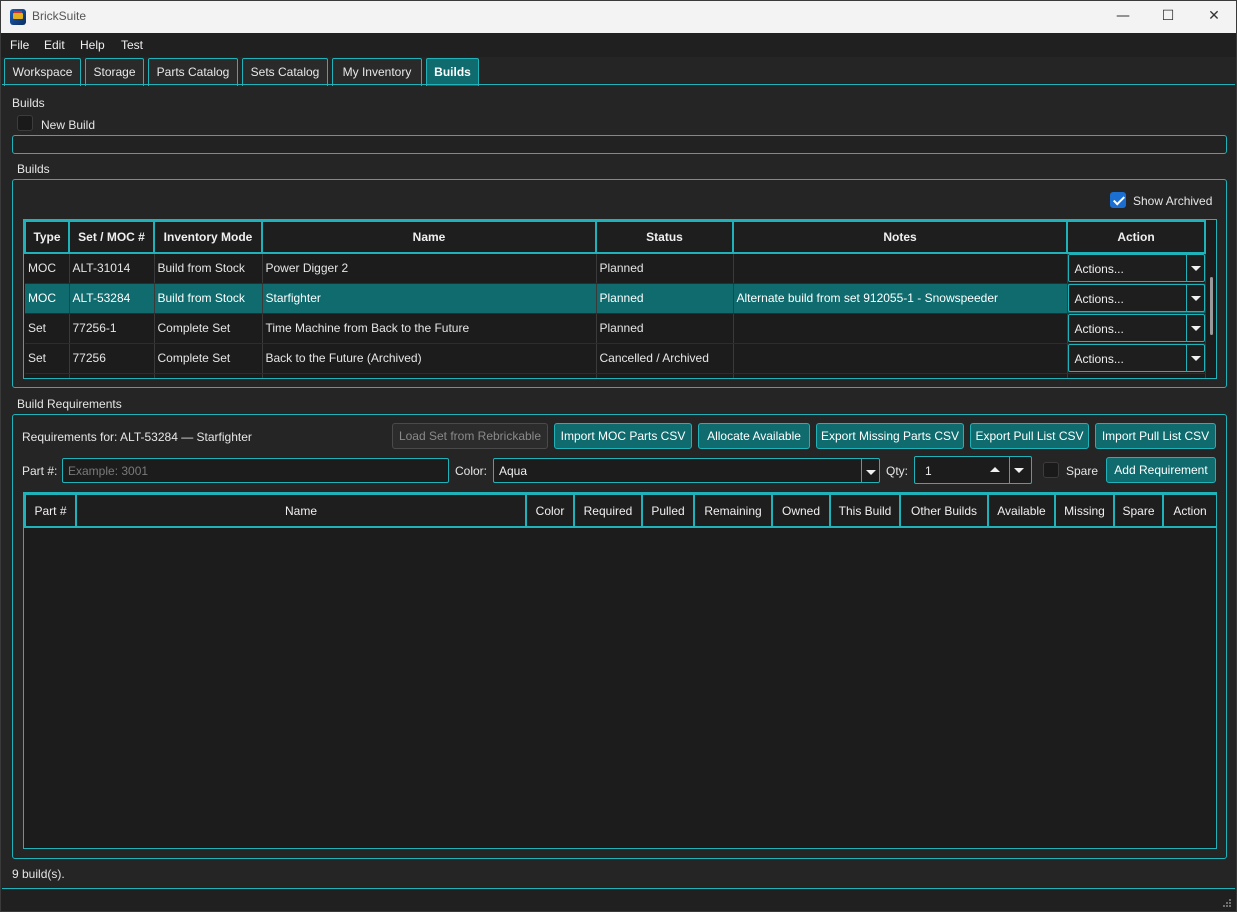 Image resolution: width=1237 pixels, height=912 pixels. I want to click on col-part-num: Part #, so click(50, 510).